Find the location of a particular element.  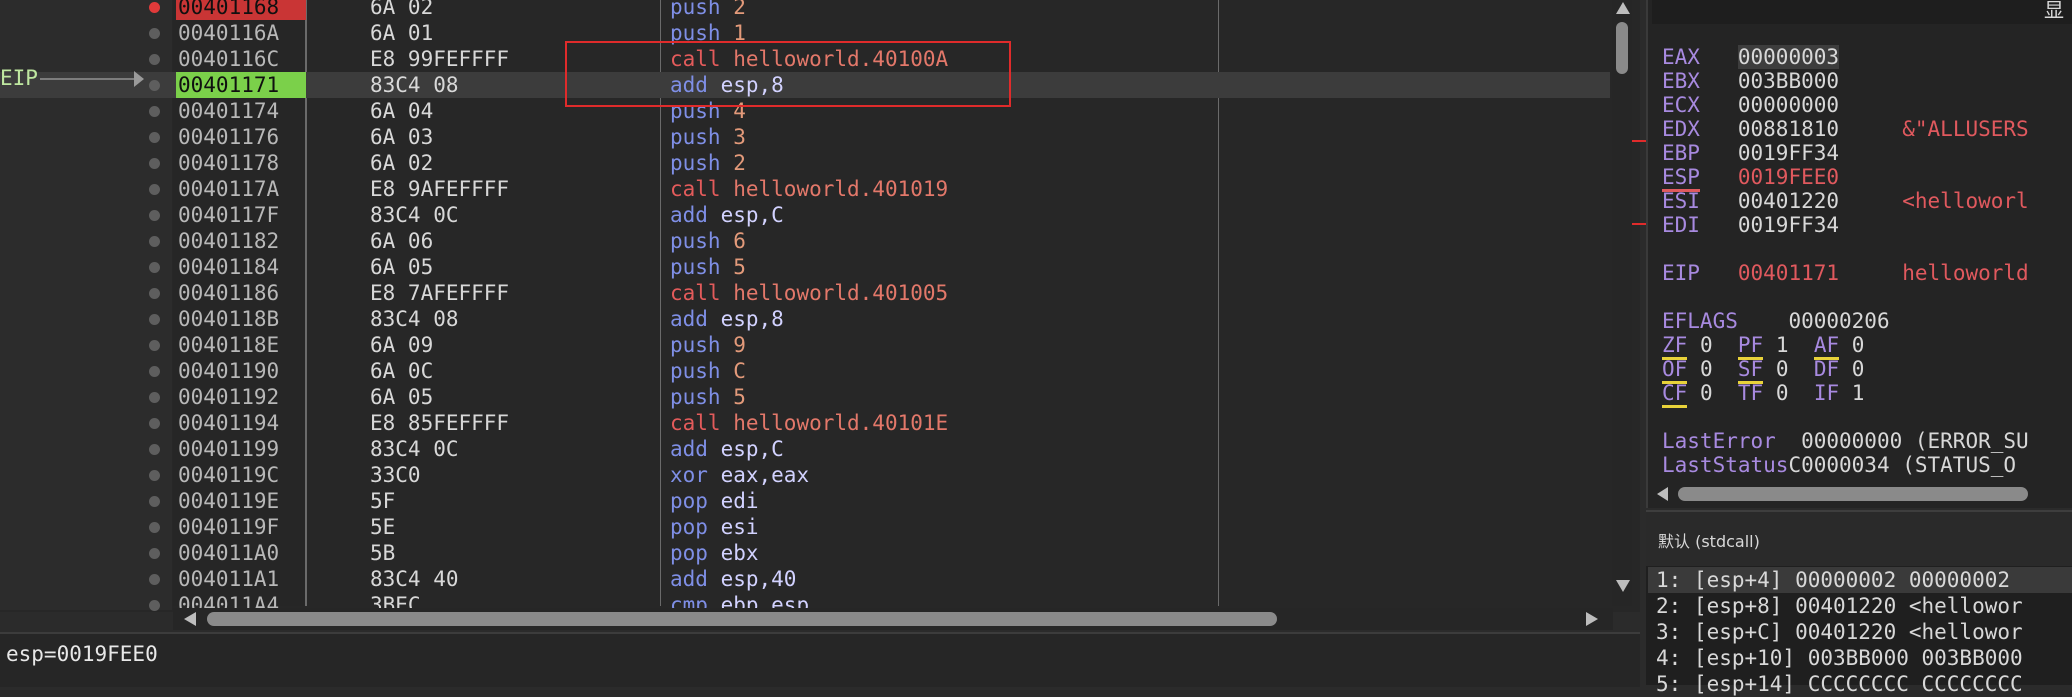

scroll-down-icon is located at coordinates (1623, 586).